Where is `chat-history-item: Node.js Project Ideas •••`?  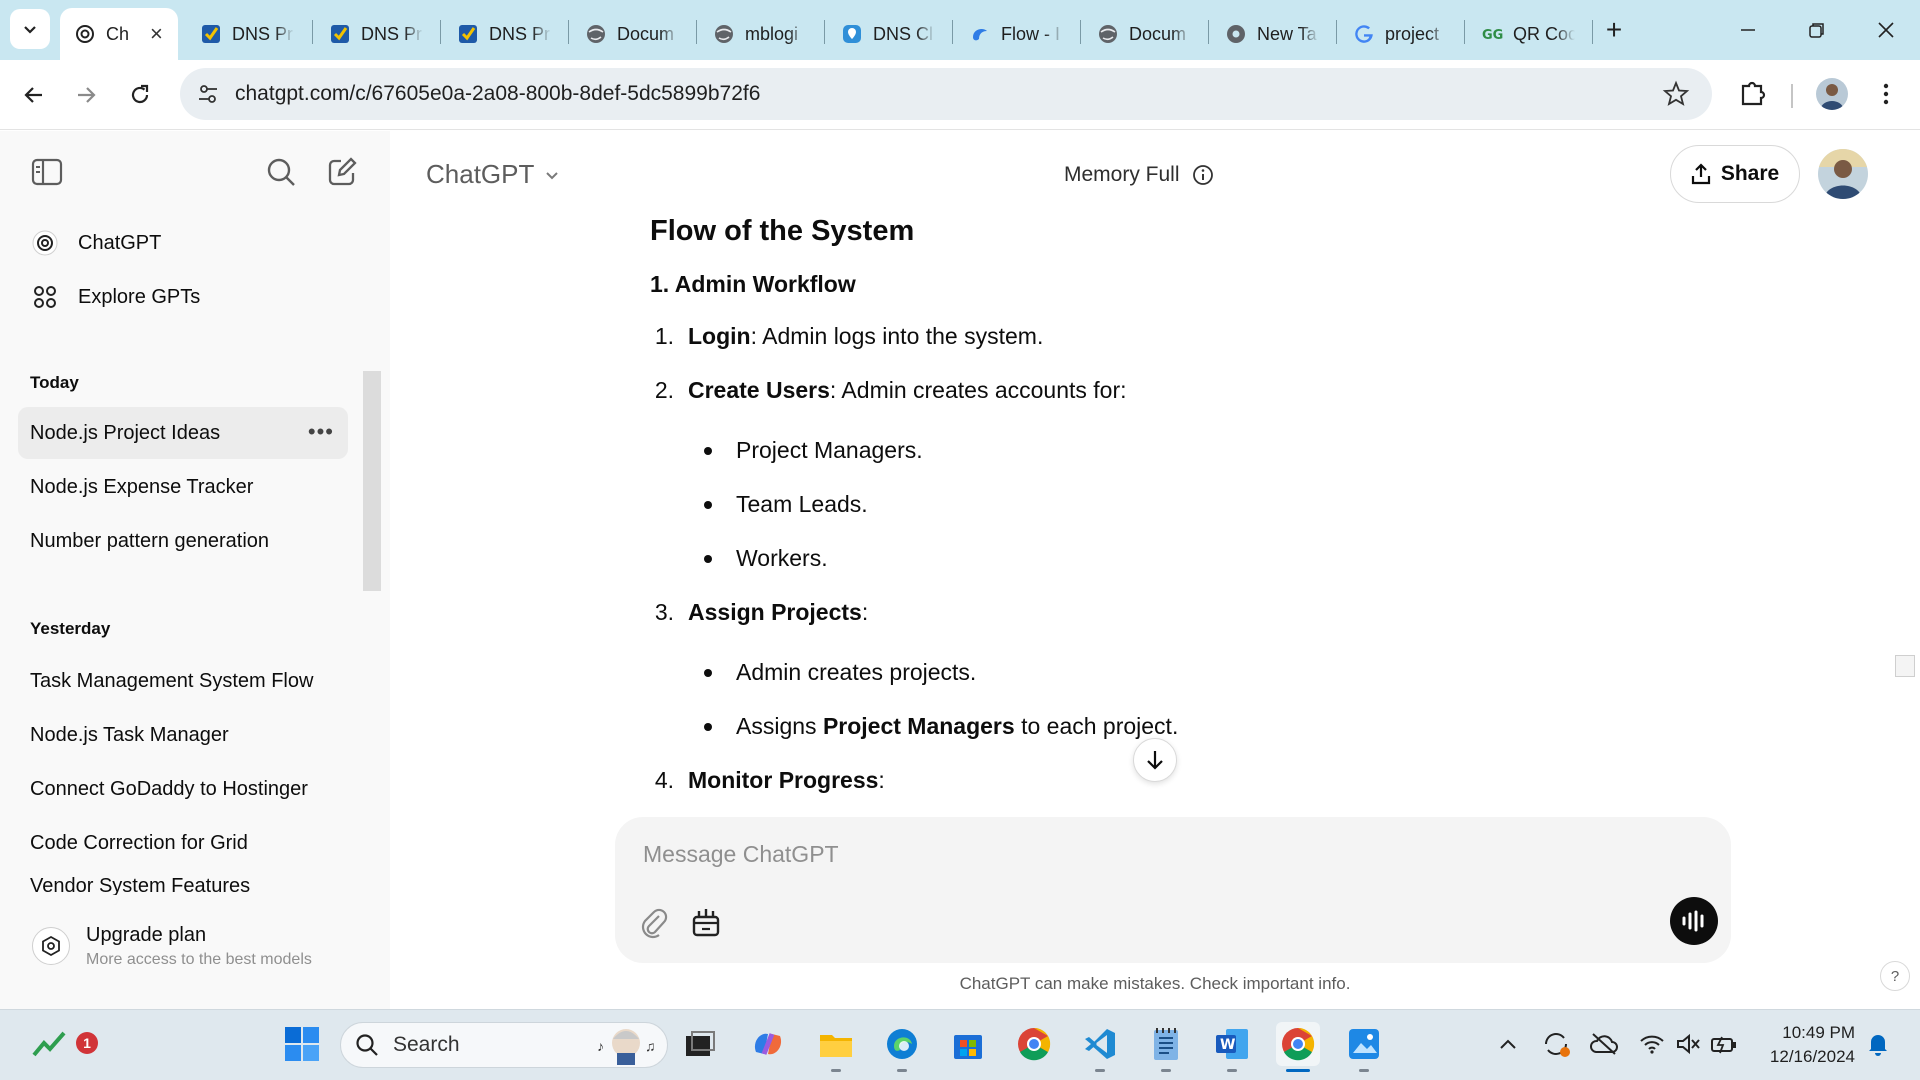
chat-history-item: Node.js Project Ideas ••• is located at coordinates (183, 433).